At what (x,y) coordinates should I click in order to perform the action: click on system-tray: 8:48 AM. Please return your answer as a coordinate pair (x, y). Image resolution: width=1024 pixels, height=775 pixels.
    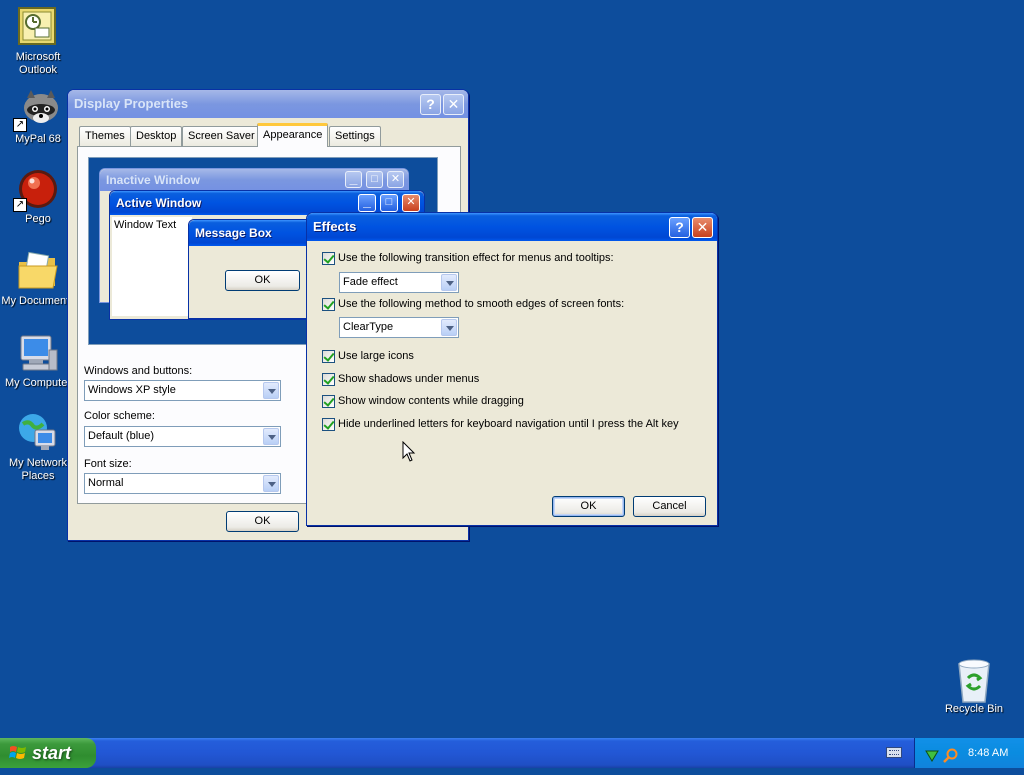
    Looking at the image, I should click on (969, 753).